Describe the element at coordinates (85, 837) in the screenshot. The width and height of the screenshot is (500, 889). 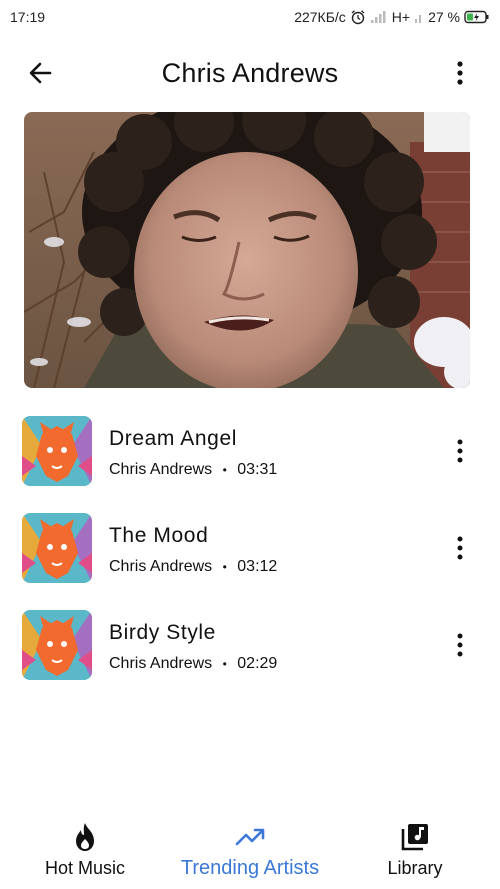
I see `flame-icon` at that location.